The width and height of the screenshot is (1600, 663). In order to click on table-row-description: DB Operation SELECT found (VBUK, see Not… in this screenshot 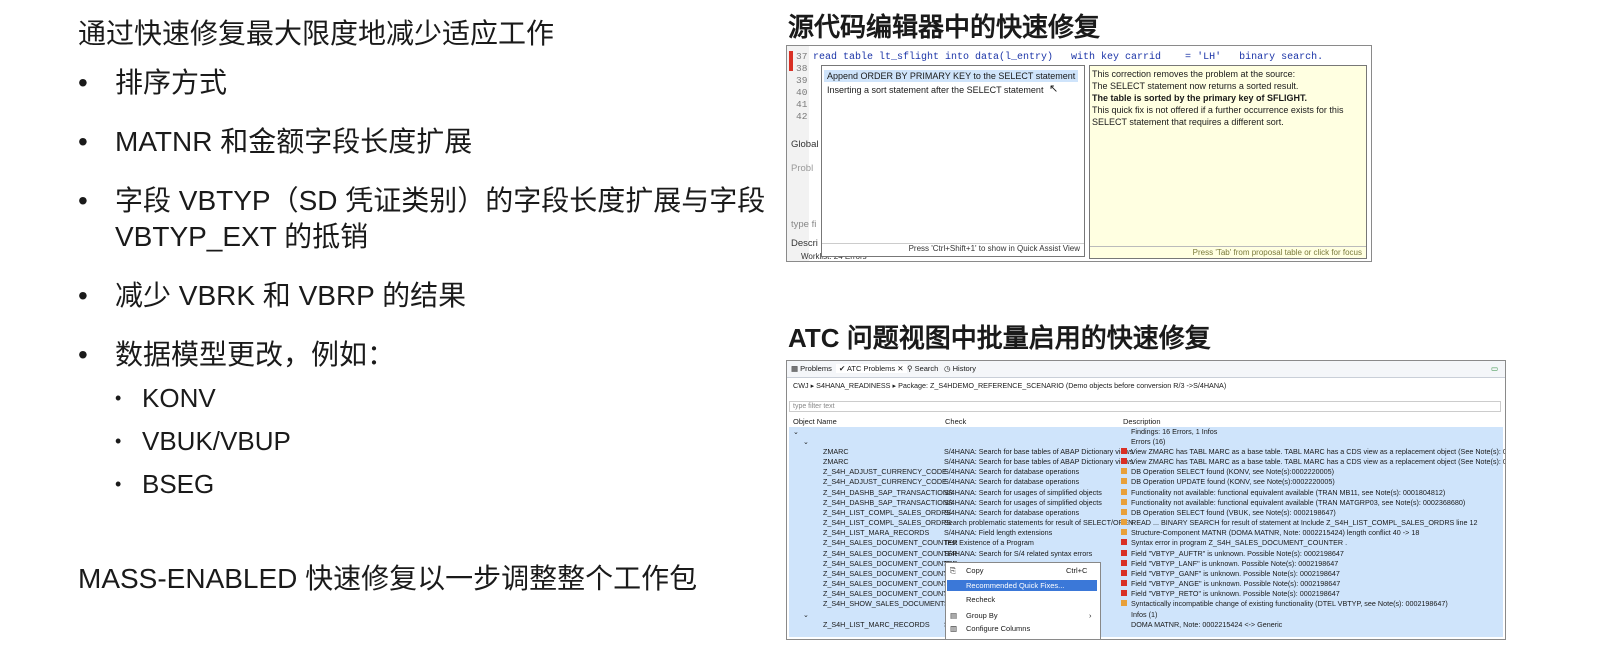, I will do `click(1233, 512)`.